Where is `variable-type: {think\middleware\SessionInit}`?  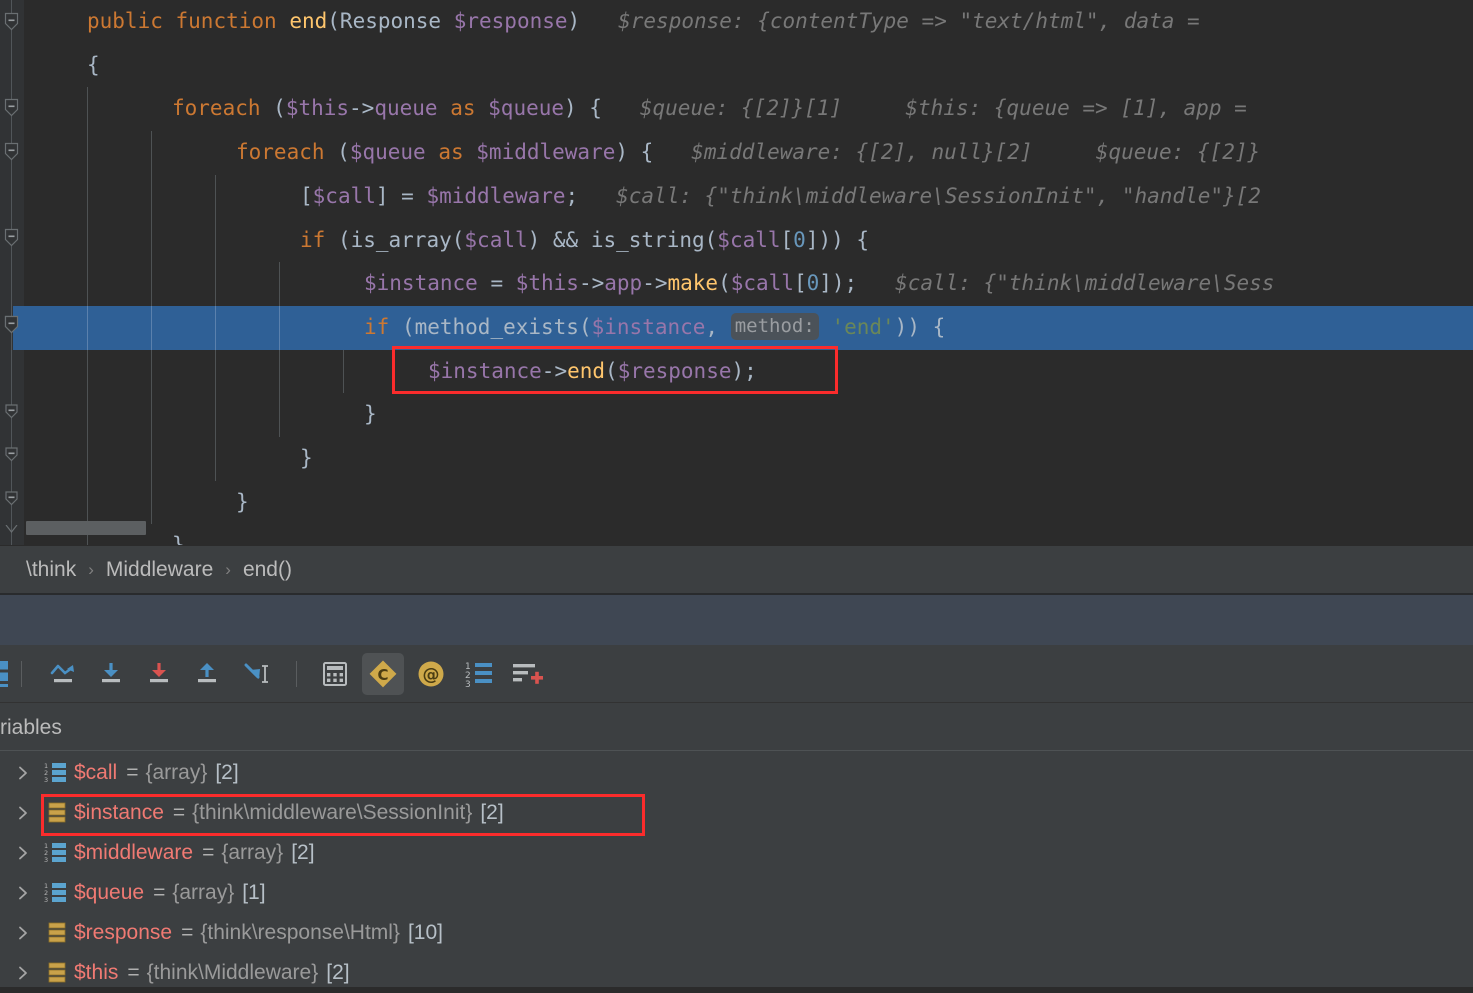
variable-type: {think\middleware\SessionInit} is located at coordinates (332, 812).